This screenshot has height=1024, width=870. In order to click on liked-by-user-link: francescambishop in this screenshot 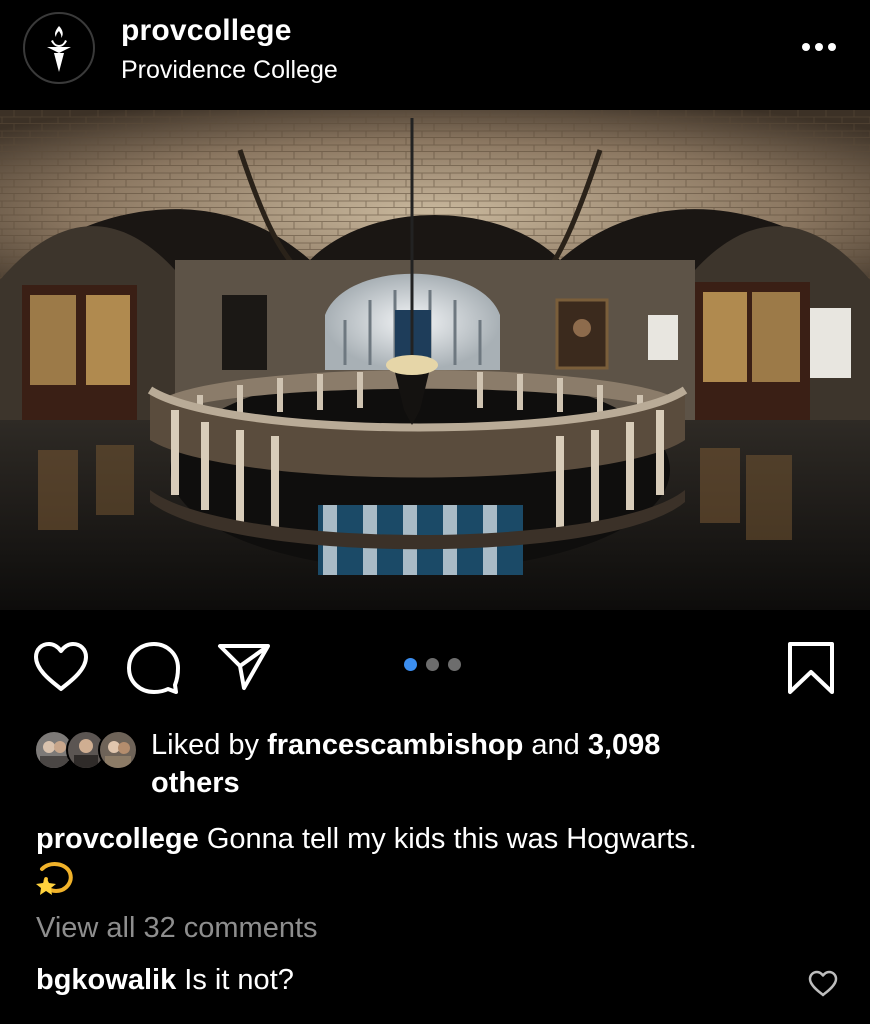, I will do `click(395, 745)`.